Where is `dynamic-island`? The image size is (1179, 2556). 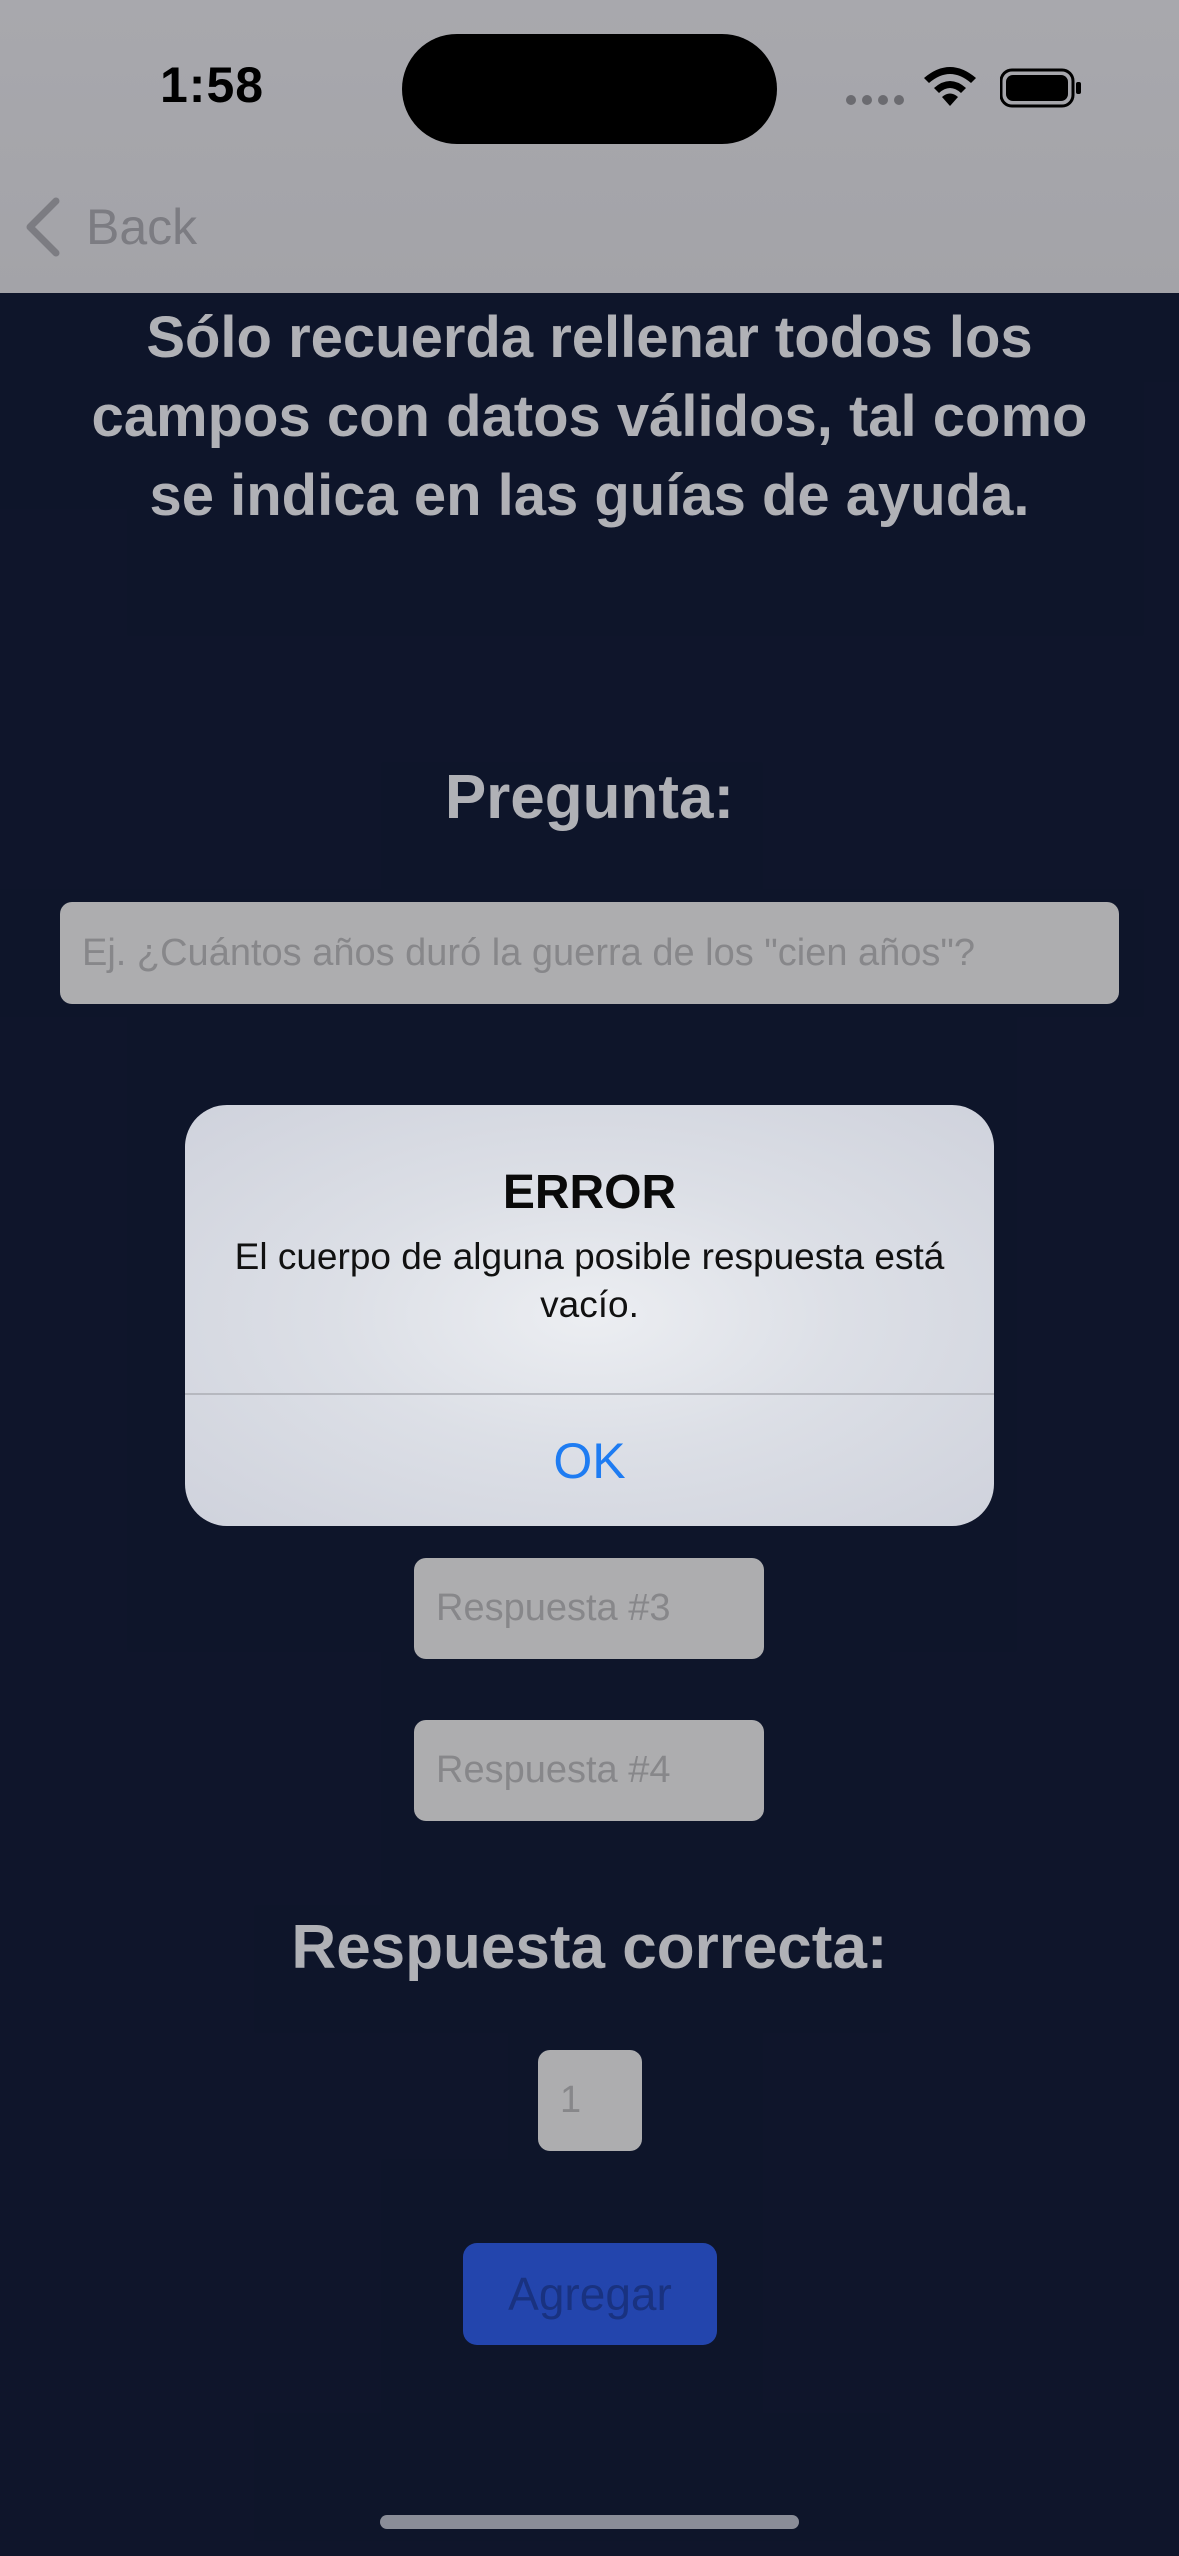
dynamic-island is located at coordinates (589, 89).